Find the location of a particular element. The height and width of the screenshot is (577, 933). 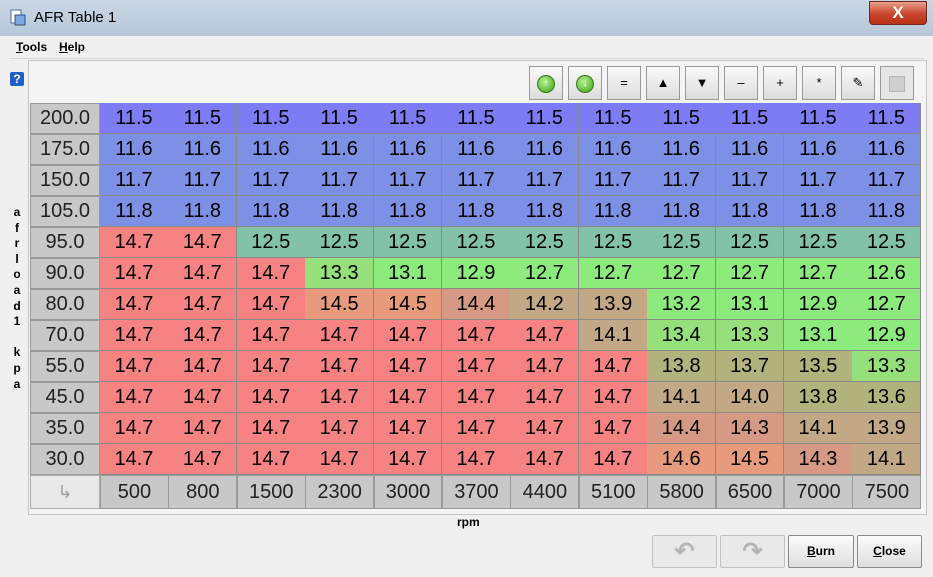

equals-button: = is located at coordinates (624, 83).